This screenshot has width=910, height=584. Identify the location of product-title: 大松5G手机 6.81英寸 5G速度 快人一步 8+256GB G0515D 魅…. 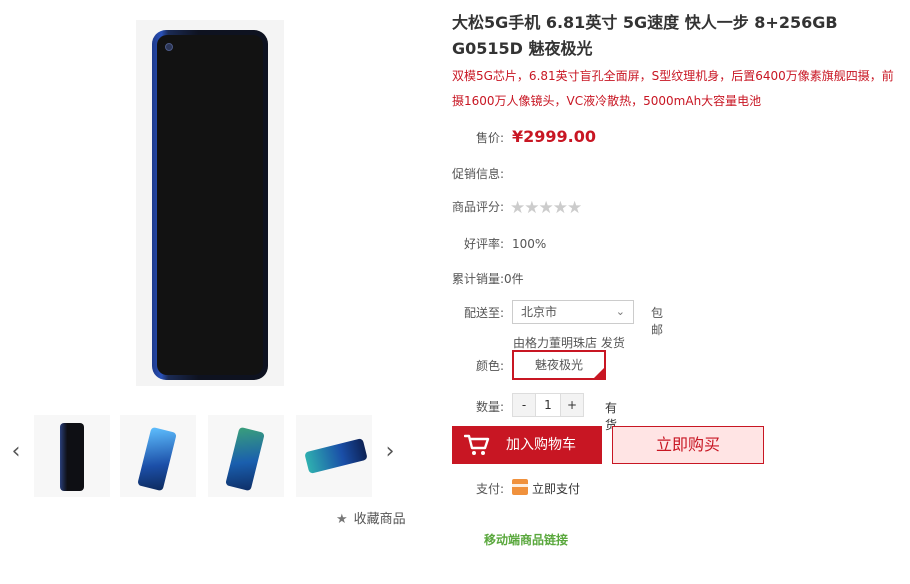
(645, 35).